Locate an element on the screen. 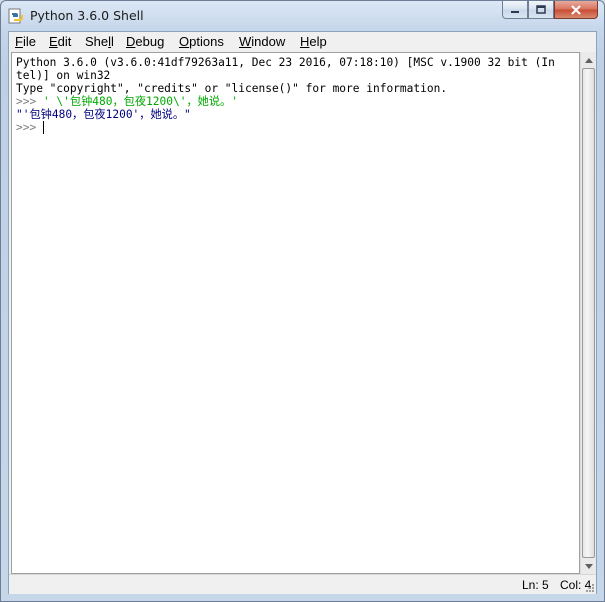 Image resolution: width=605 pixels, height=602 pixels. vertical-scrollbar is located at coordinates (588, 313).